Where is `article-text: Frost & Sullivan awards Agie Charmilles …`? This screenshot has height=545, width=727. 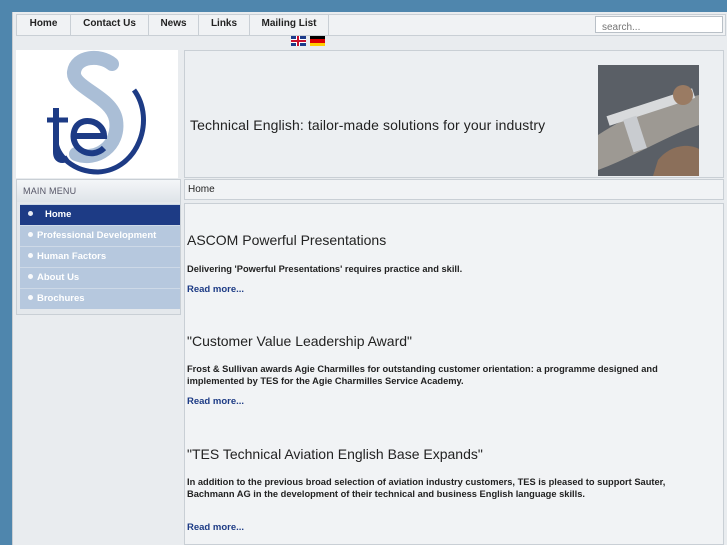
article-text: Frost & Sullivan awards Agie Charmilles … is located at coordinates (422, 375).